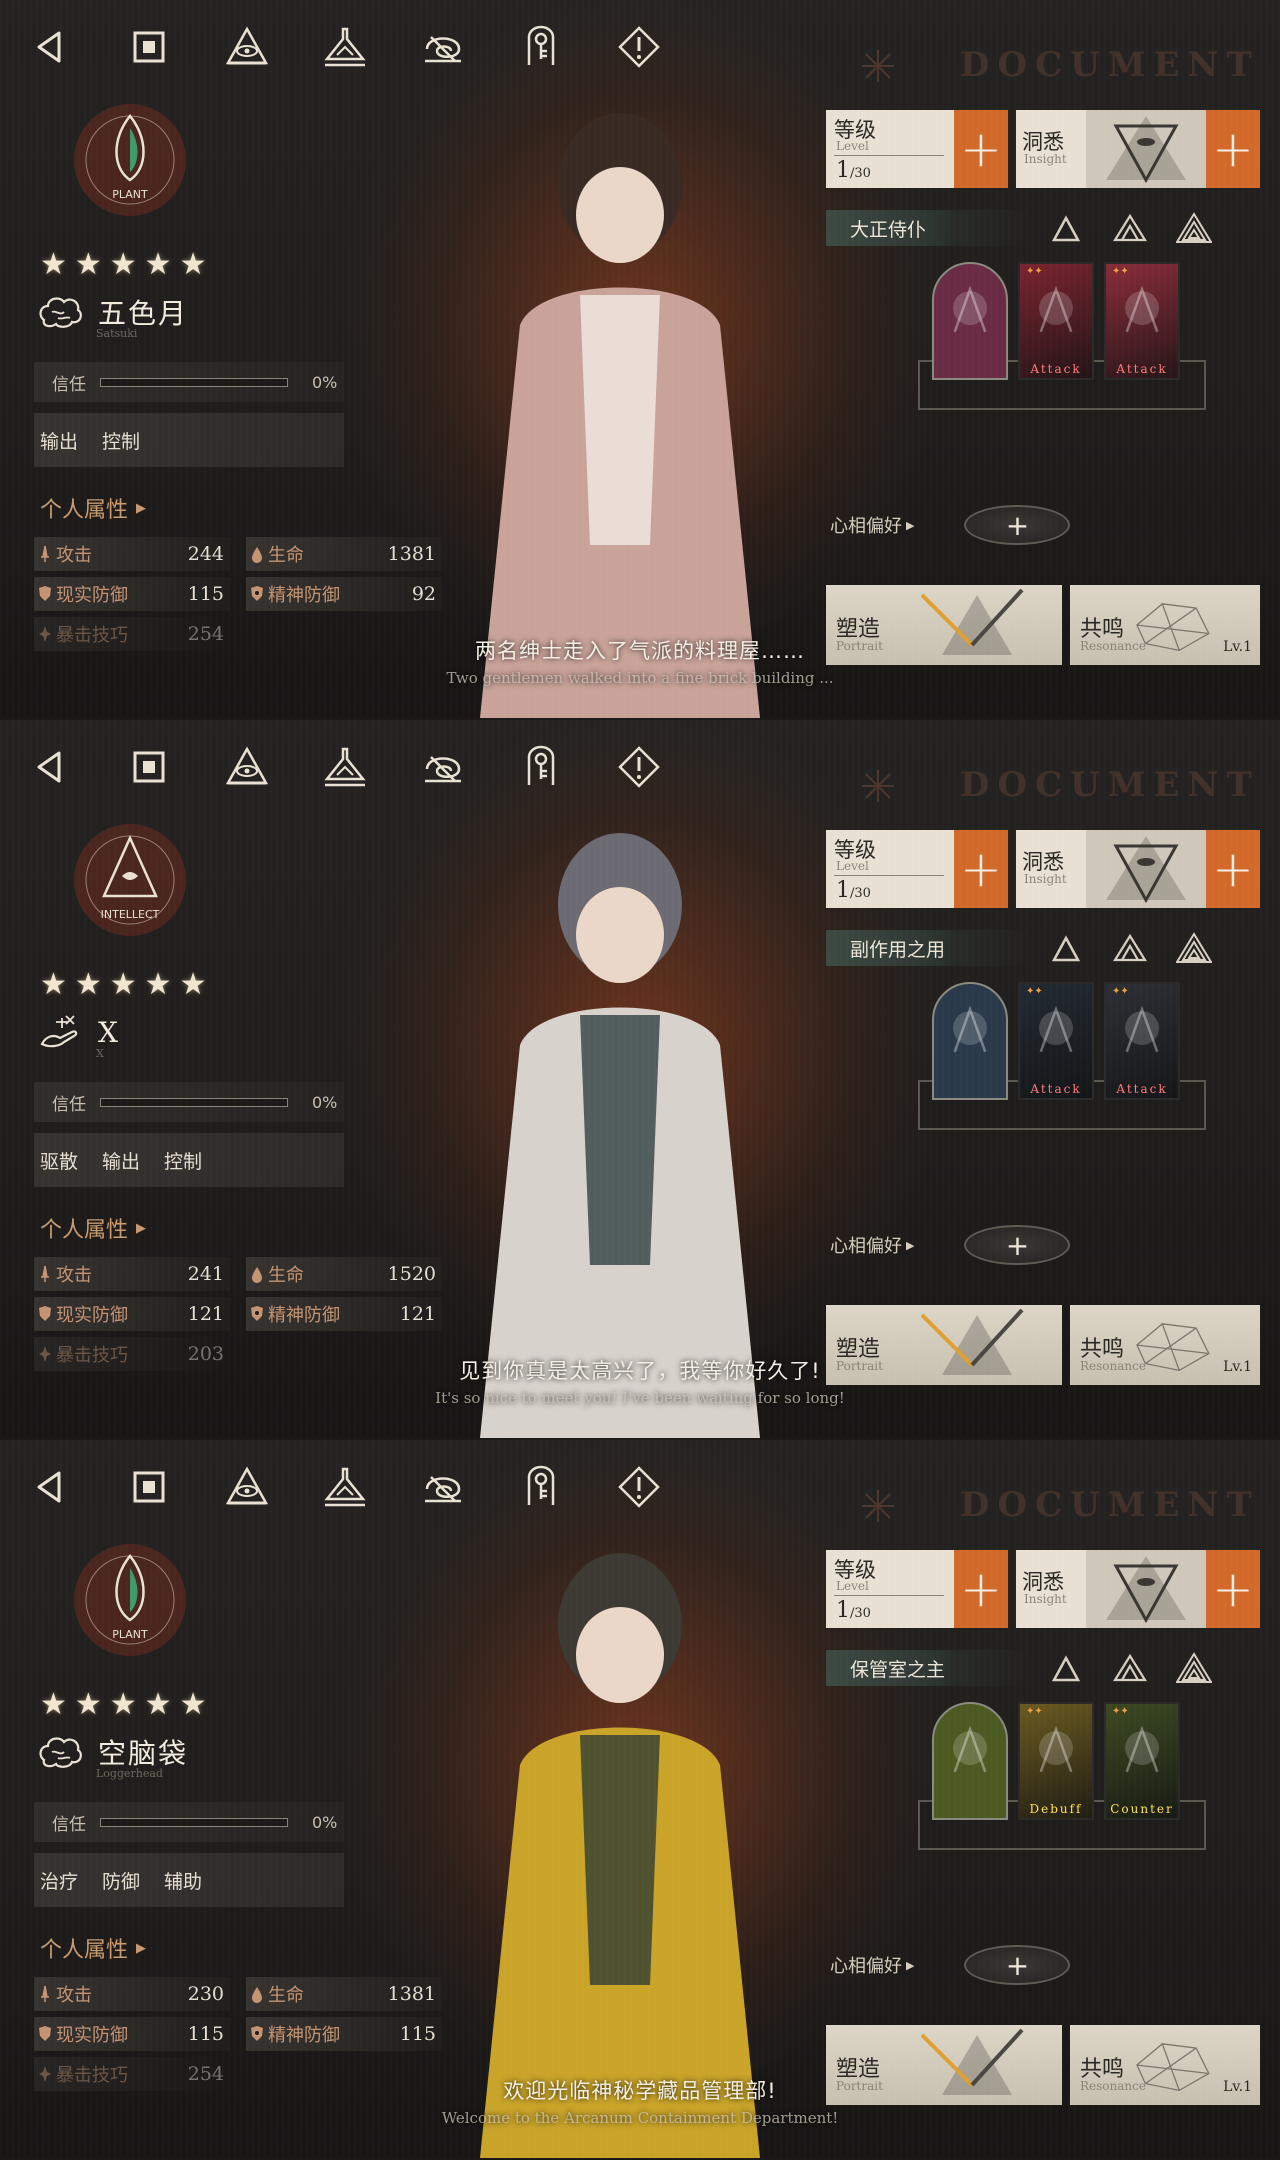 The height and width of the screenshot is (2160, 1280). Describe the element at coordinates (1113, 646) in the screenshot. I see `resonance-subtitle: Resonance` at that location.